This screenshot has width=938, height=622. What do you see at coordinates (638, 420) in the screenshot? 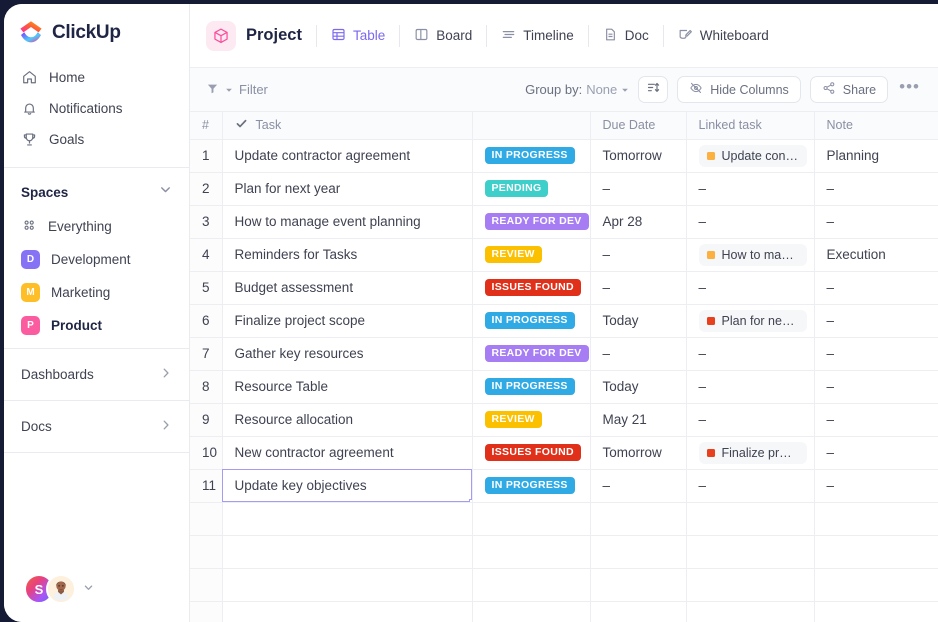
I see `cell-due-date: May 21` at bounding box center [638, 420].